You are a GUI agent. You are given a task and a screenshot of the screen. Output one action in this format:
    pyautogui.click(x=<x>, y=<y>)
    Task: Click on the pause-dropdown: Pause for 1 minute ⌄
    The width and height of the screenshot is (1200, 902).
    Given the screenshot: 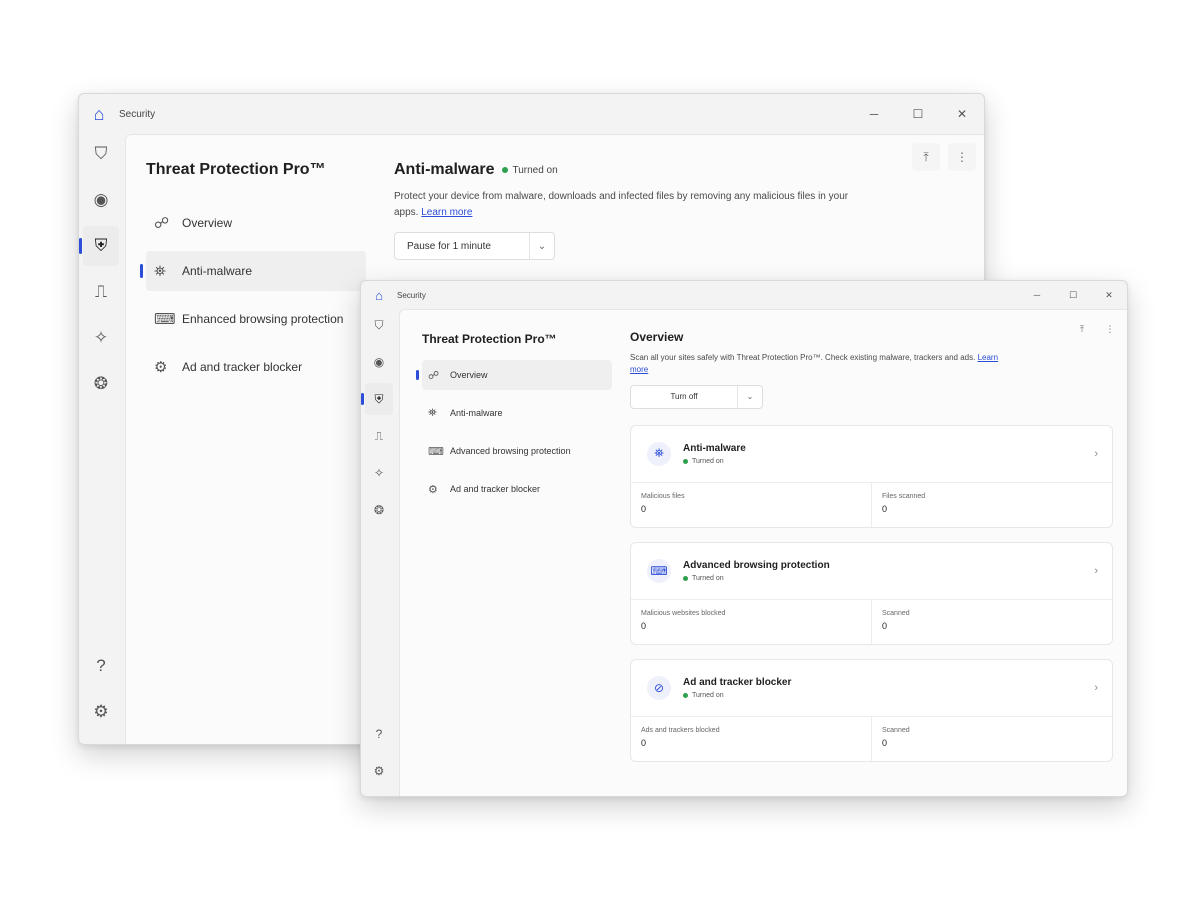 What is the action you would take?
    pyautogui.click(x=474, y=246)
    